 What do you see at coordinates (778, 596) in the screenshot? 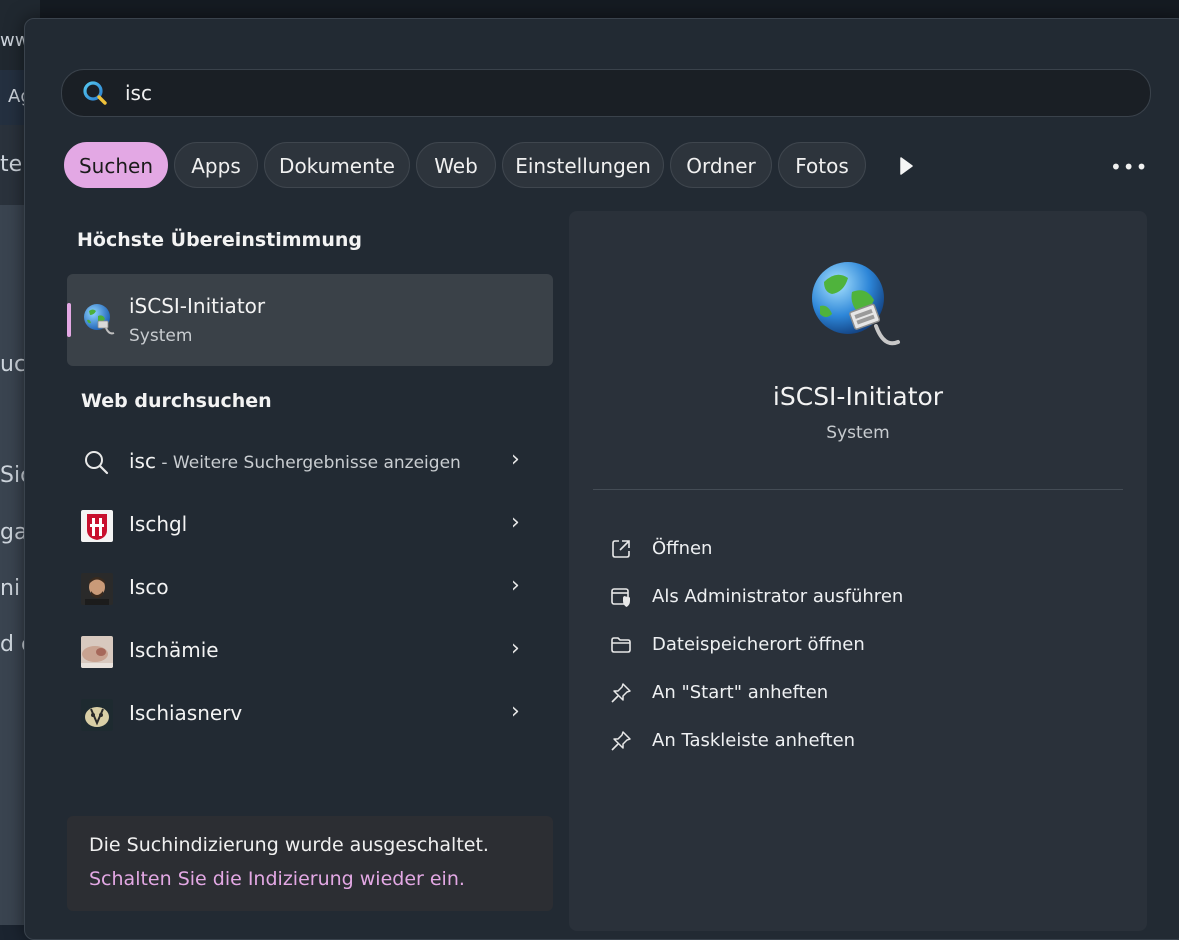
I see `action-label: Als Administrator ausführen` at bounding box center [778, 596].